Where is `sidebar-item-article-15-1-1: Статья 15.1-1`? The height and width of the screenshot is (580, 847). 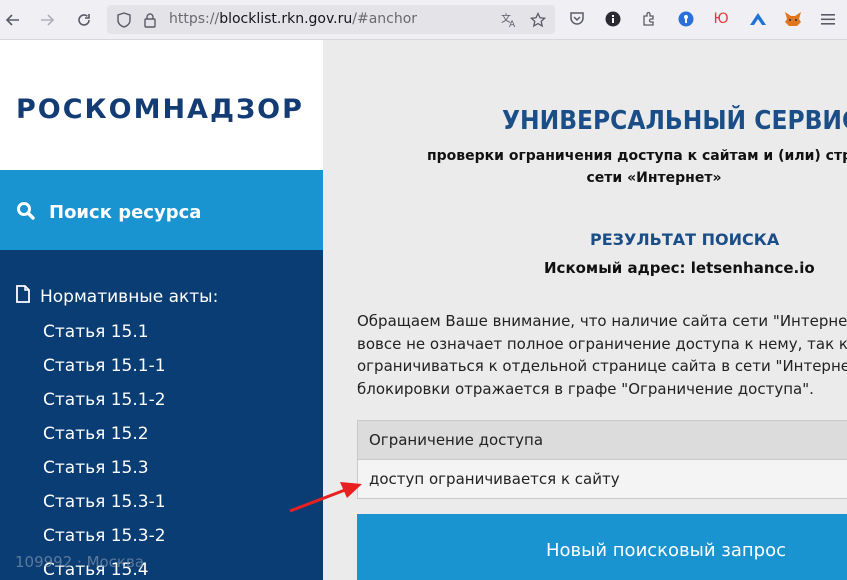 sidebar-item-article-15-1-1: Статья 15.1-1 is located at coordinates (104, 366).